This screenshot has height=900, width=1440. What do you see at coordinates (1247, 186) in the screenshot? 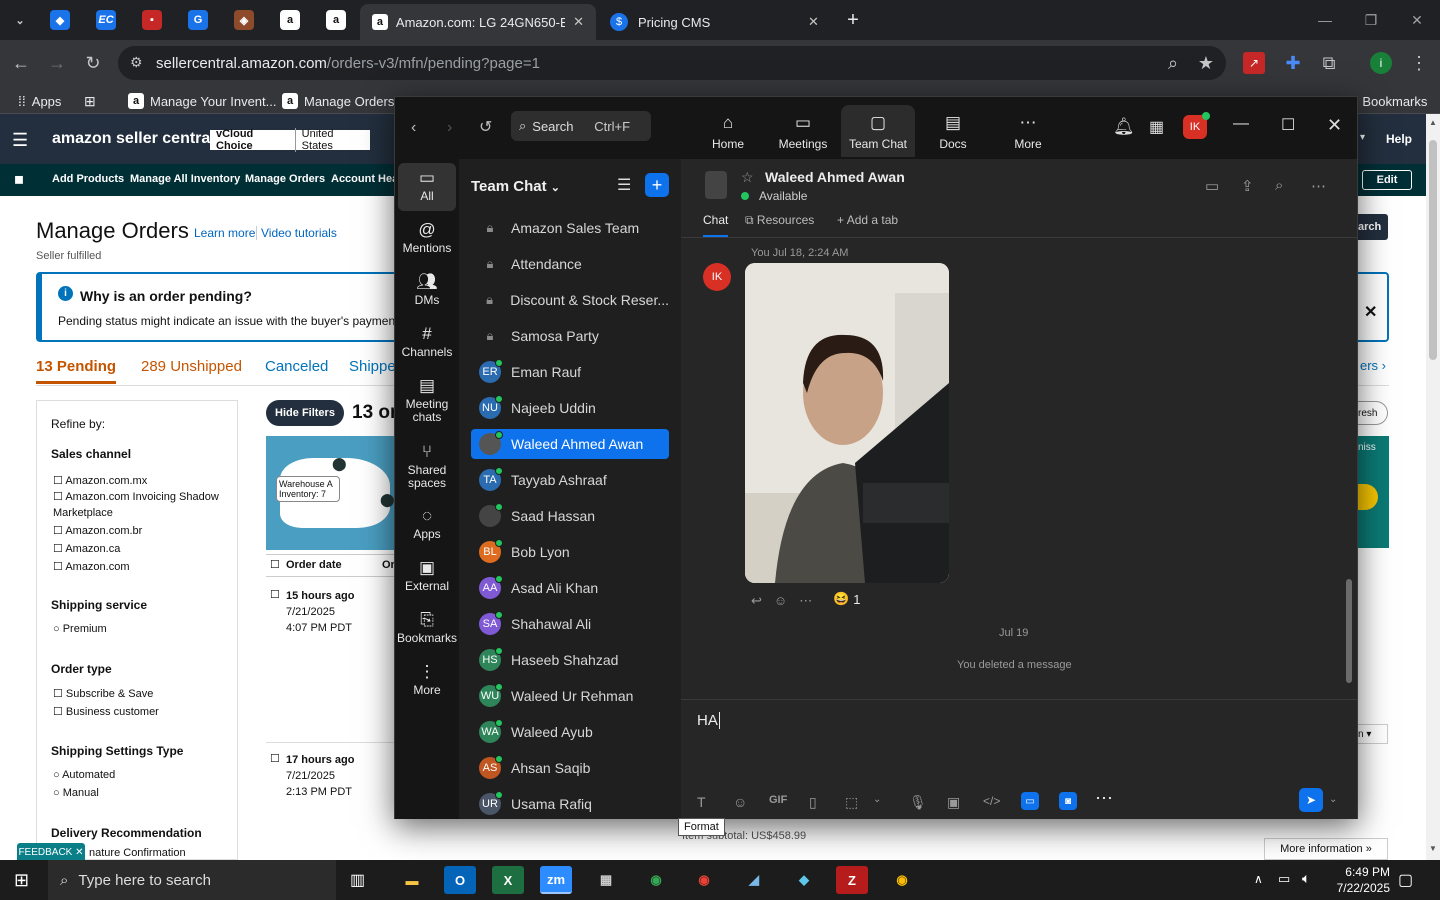
I see `share-screen-icon: ⇪` at bounding box center [1247, 186].